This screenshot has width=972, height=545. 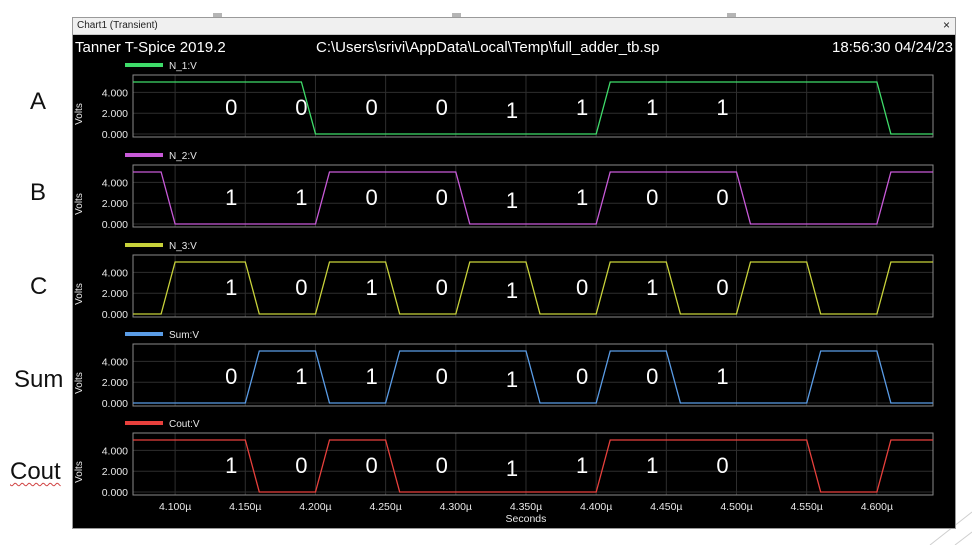 I want to click on panel-n2: N_2:V 0.000 2.000 4.000 Volts 1 1 0 0 1 1 0 0, so click(x=504, y=191).